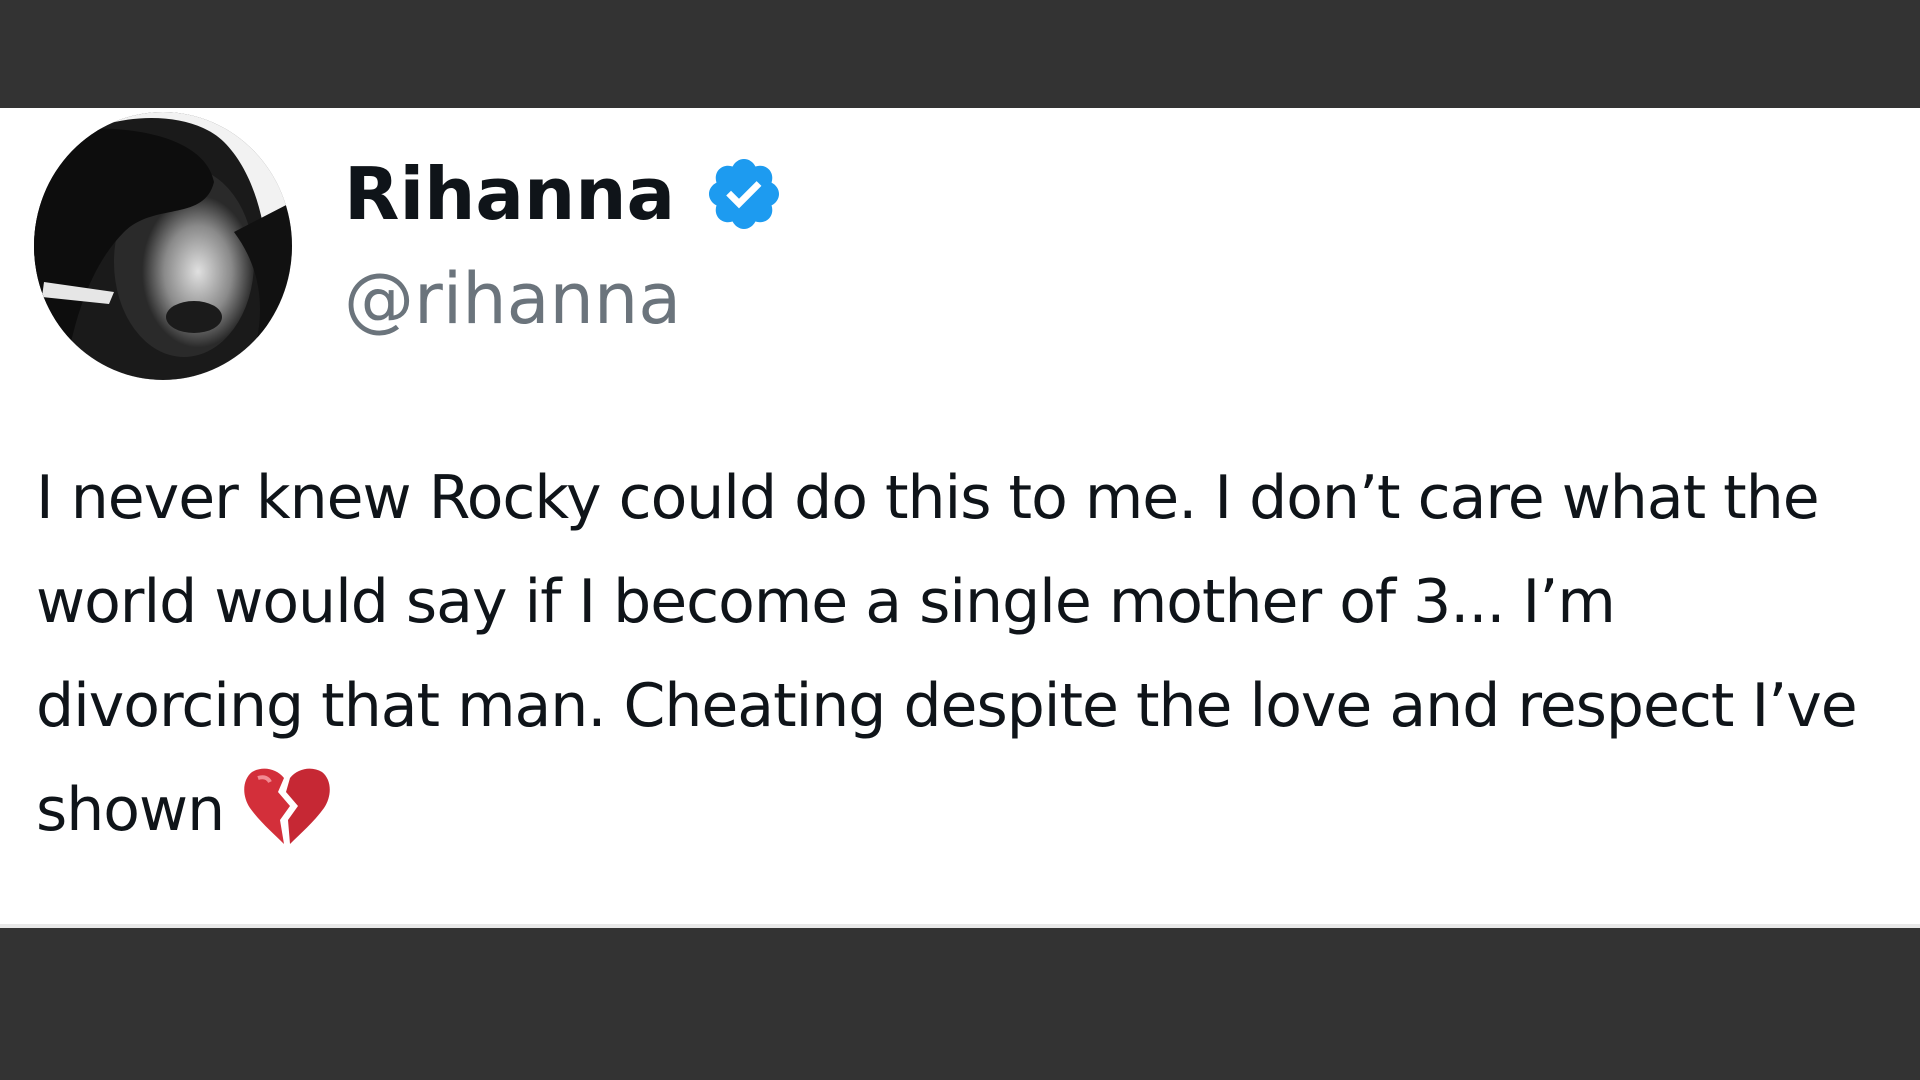 Image resolution: width=1920 pixels, height=1080 pixels. What do you see at coordinates (163, 246) in the screenshot?
I see `avatar` at bounding box center [163, 246].